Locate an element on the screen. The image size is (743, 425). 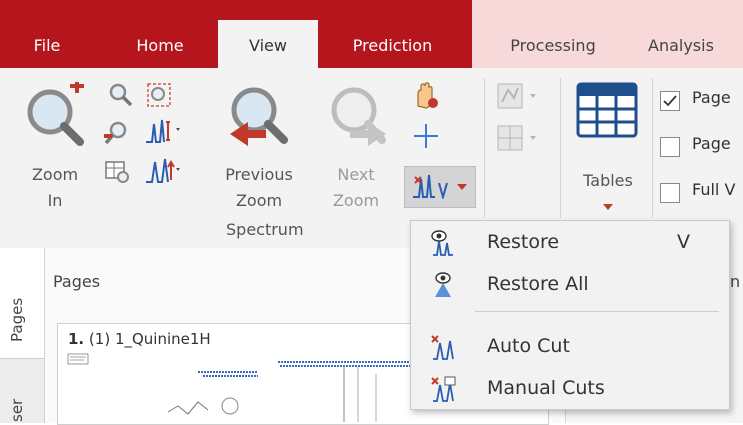
zoom-fit-icon is located at coordinates (159, 95).